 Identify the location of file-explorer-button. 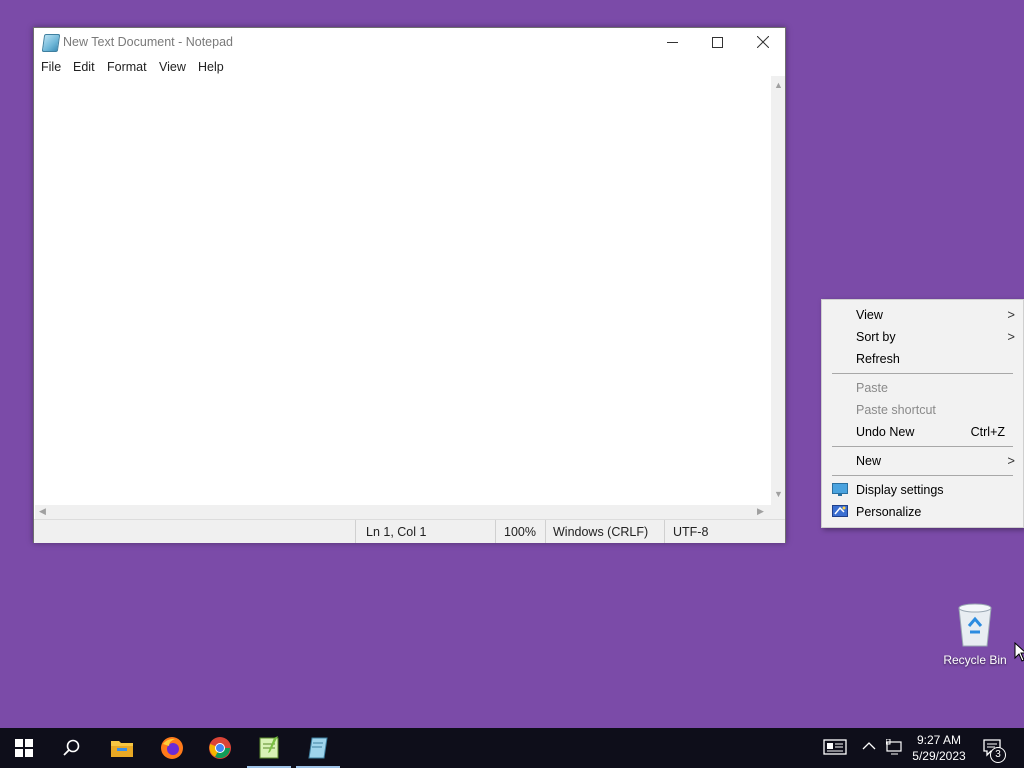
(122, 748).